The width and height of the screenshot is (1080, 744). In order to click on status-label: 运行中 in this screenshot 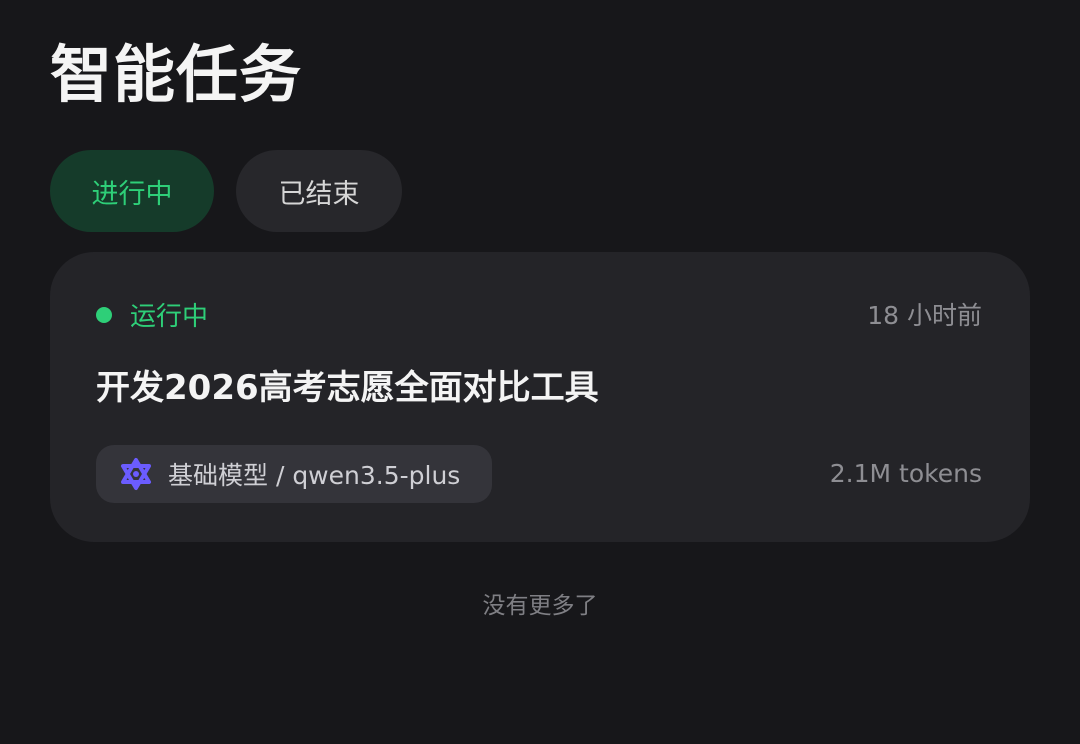, I will do `click(169, 317)`.